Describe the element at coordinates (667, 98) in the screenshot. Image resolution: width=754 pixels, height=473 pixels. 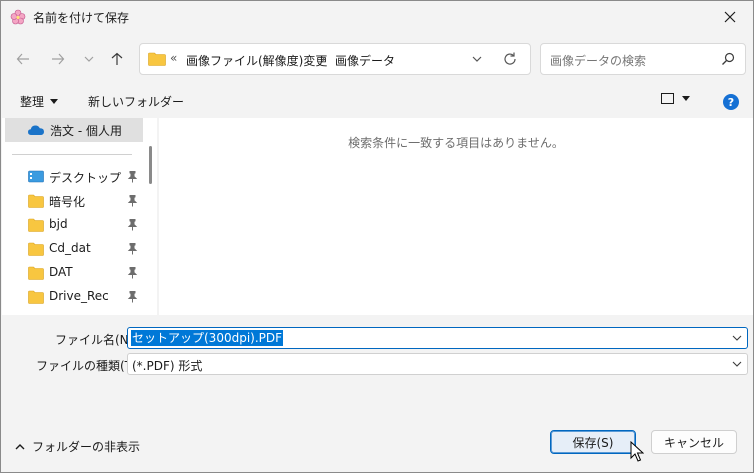
I see `view-layout-icon` at that location.